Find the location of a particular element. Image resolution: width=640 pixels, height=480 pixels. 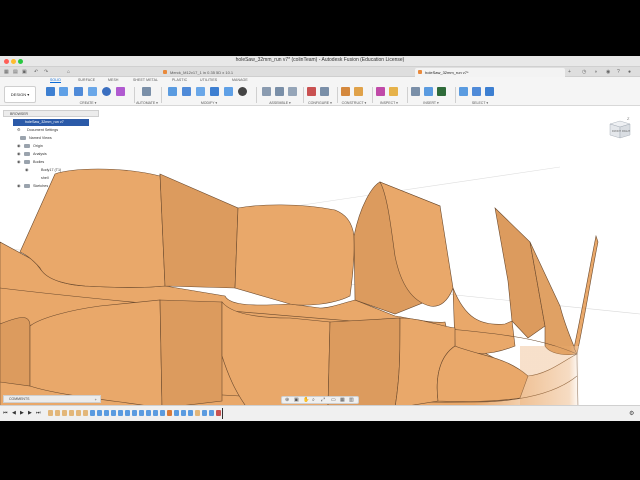

extrude-icon is located at coordinates (78, 91).